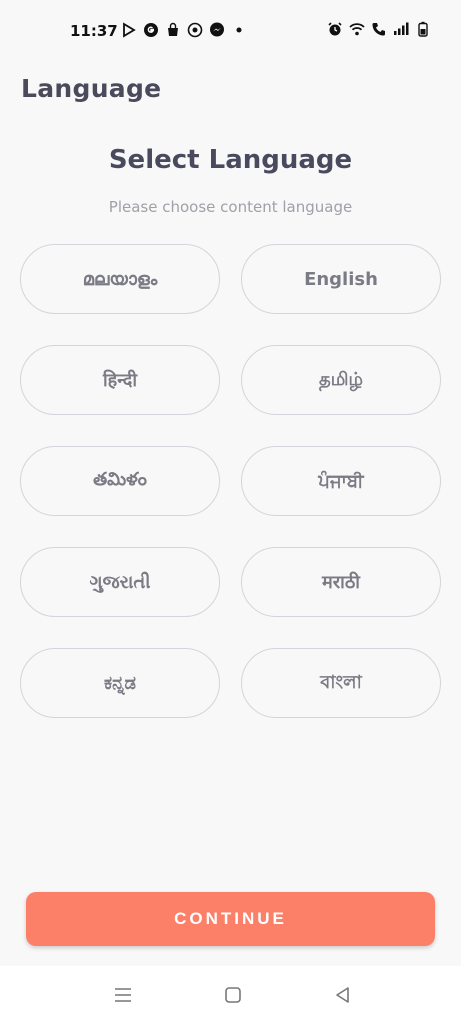 Image resolution: width=461 pixels, height=1024 pixels. I want to click on status-bar: 11:37, so click(230, 31).